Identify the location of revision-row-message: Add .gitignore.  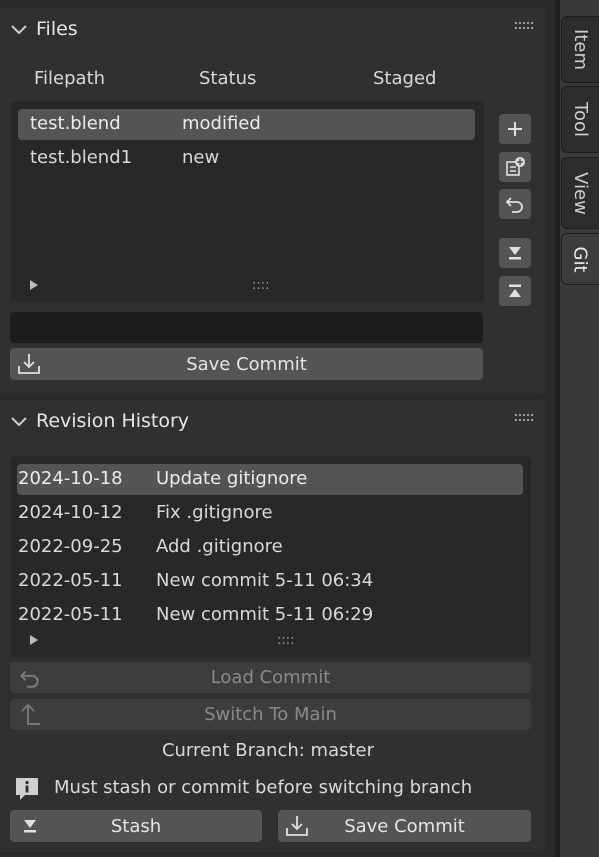
(219, 546).